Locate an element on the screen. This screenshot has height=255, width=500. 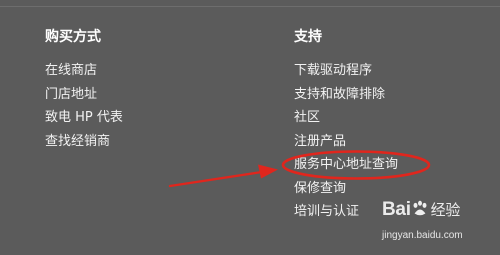
link-register-product: 注册产品 is located at coordinates (346, 142).